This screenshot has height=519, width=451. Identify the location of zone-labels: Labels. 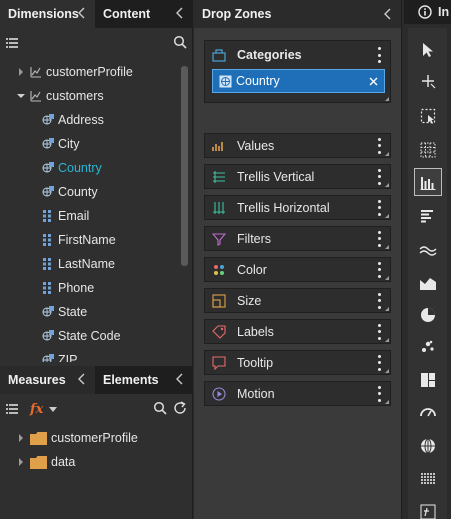
(297, 331).